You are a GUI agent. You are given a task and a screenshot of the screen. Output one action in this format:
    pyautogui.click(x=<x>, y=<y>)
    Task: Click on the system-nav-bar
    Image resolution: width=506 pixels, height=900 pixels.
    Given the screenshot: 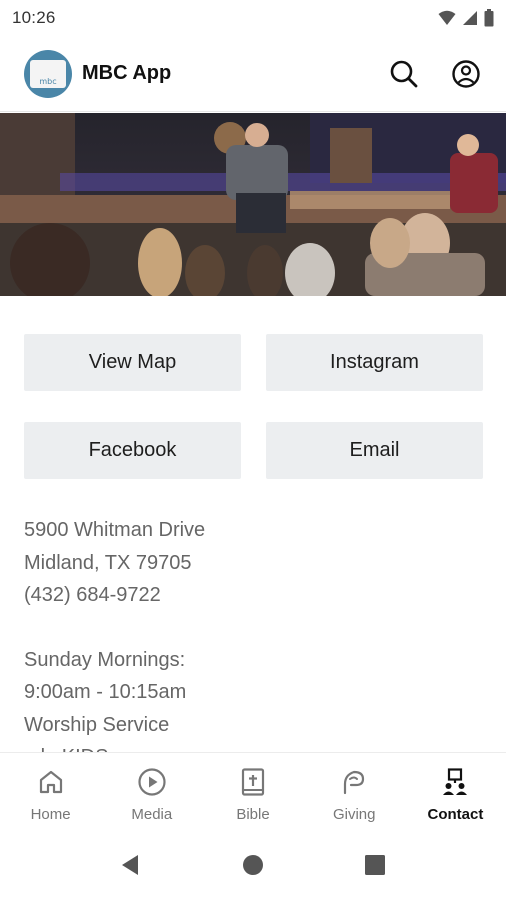 What is the action you would take?
    pyautogui.click(x=253, y=865)
    